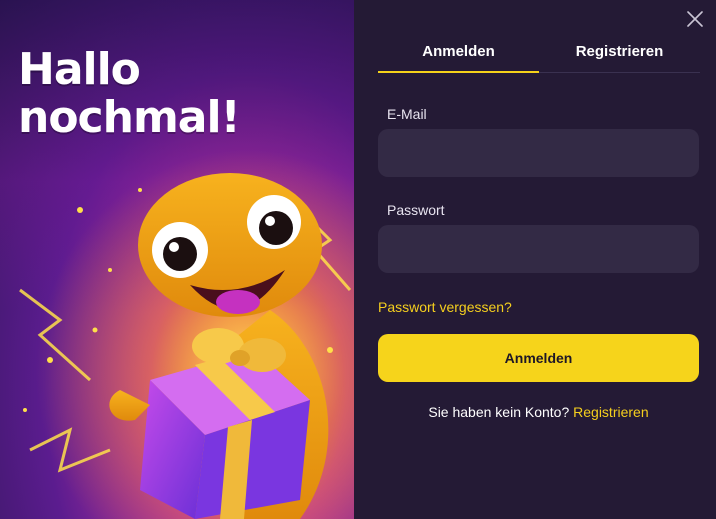 The image size is (716, 519). I want to click on tab-register: Registrieren, so click(619, 55).